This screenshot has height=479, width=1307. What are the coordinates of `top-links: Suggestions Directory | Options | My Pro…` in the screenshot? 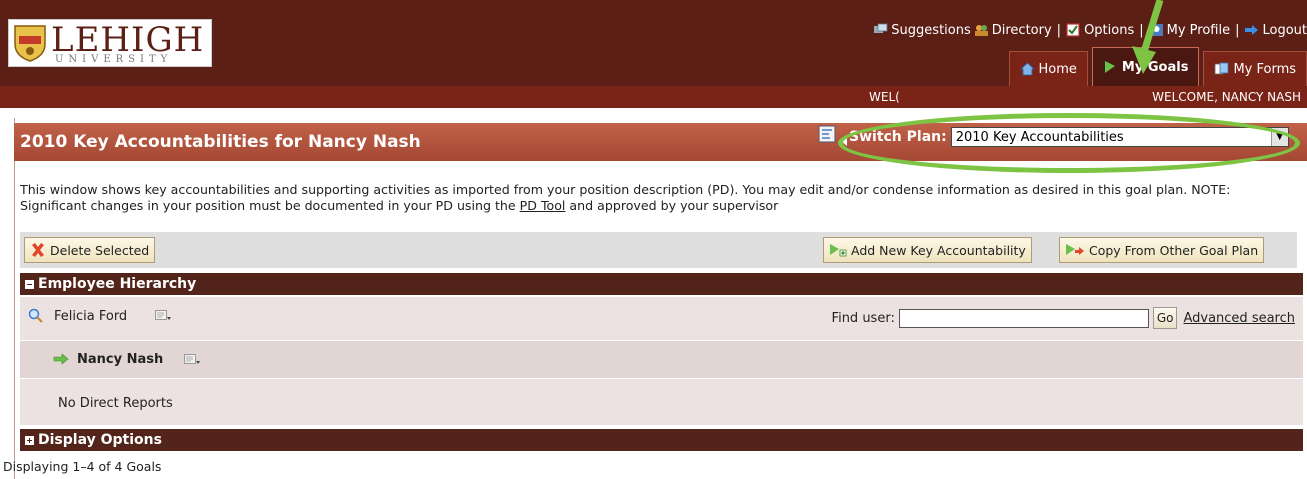 It's located at (1090, 30).